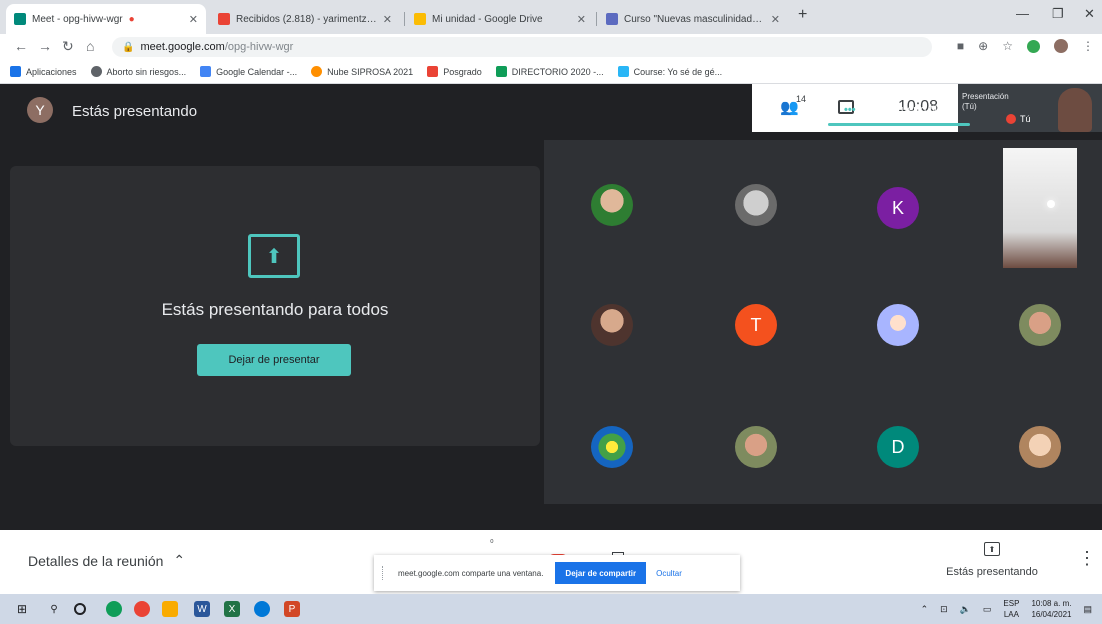 The image size is (1102, 624). I want to click on chevron-up-icon: ⌃, so click(179, 560).